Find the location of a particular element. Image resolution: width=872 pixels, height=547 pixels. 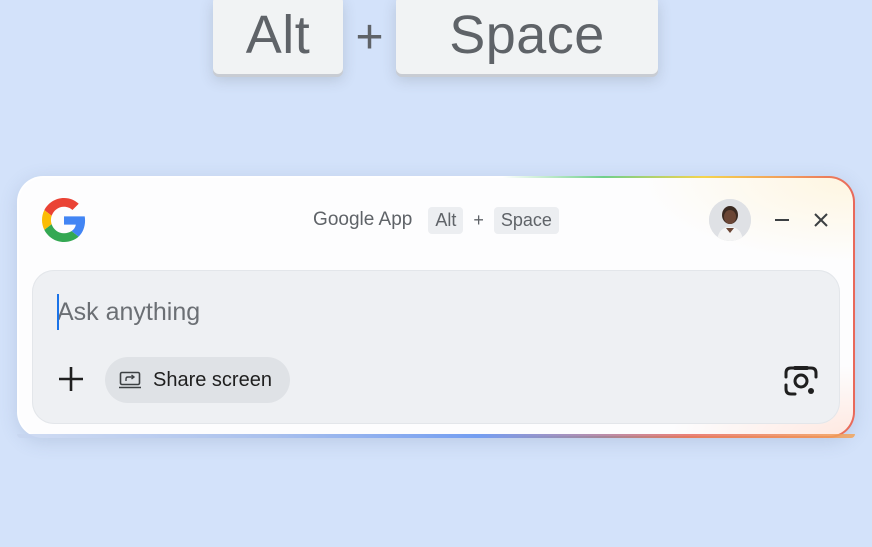

screen-share-icon is located at coordinates (130, 380).